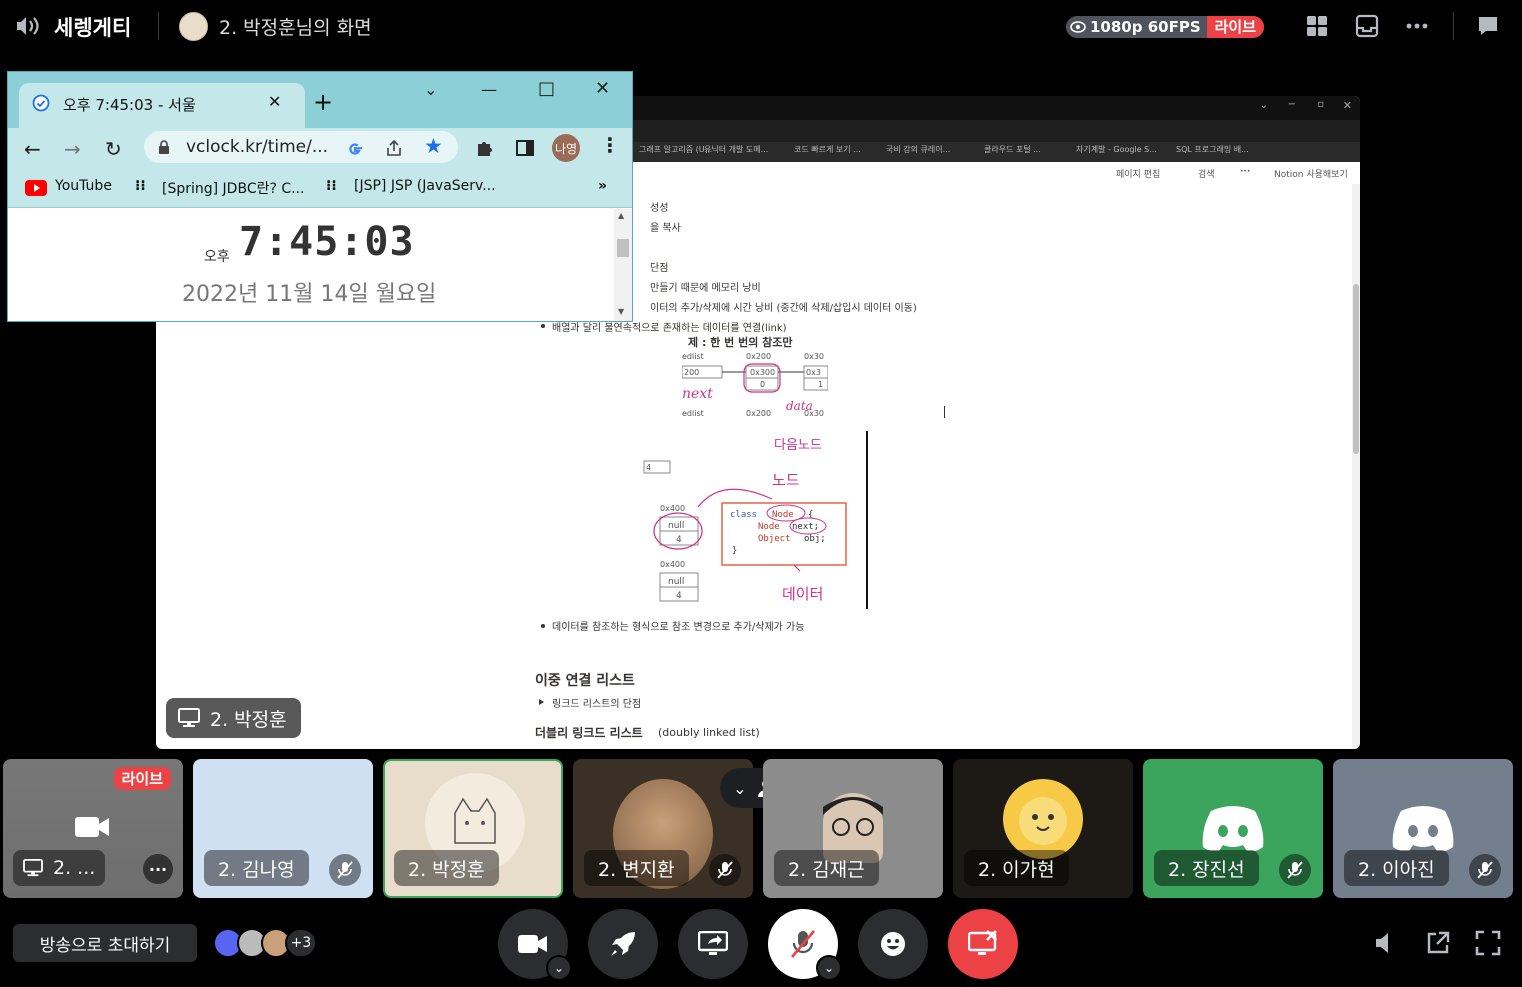 The image size is (1522, 987). I want to click on minimize-icon: —, so click(489, 89).